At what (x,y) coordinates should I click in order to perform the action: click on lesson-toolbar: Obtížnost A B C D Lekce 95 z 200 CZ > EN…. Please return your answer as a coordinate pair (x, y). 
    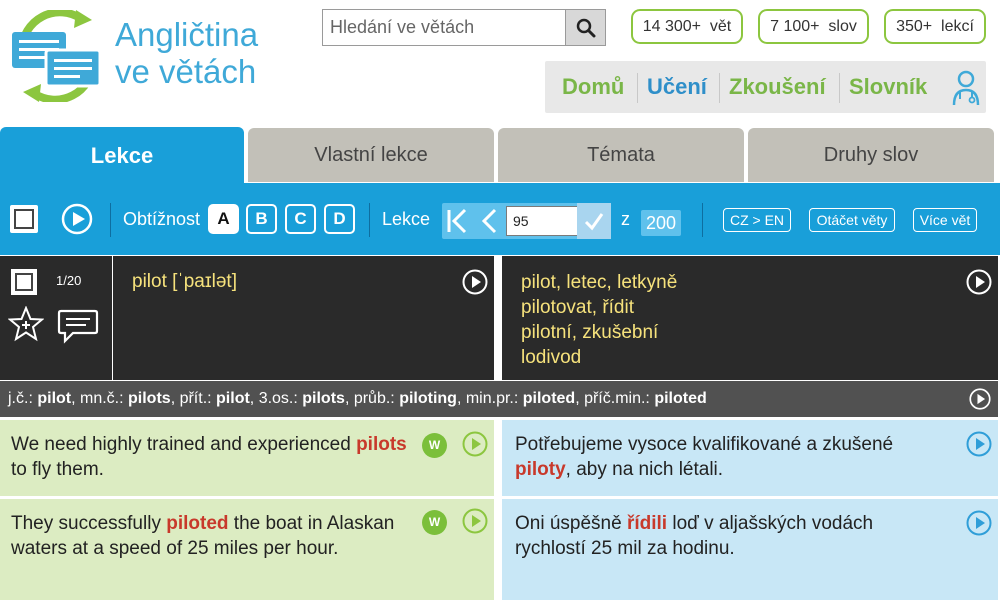
    Looking at the image, I should click on (500, 219).